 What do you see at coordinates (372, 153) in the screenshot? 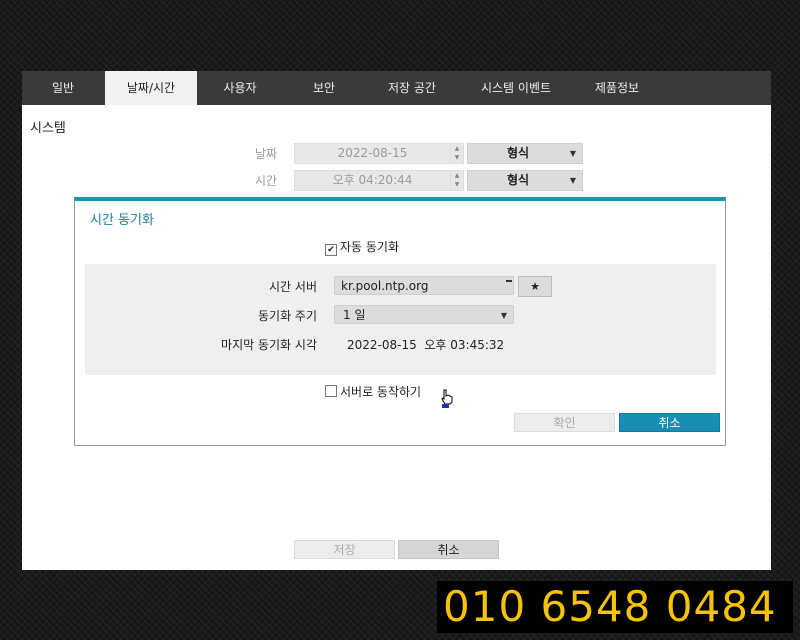
I see `date-field: 2022-08-15` at bounding box center [372, 153].